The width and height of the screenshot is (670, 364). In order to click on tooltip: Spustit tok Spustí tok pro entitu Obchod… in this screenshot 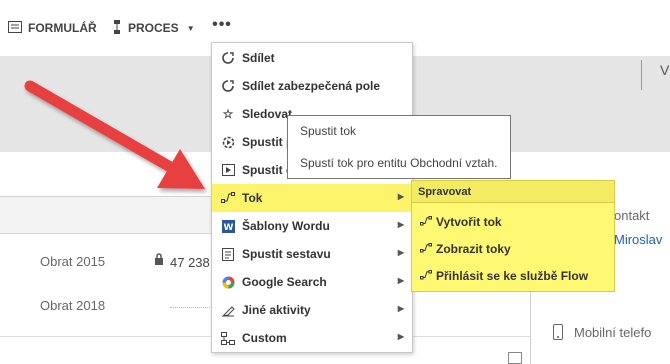, I will do `click(399, 147)`.